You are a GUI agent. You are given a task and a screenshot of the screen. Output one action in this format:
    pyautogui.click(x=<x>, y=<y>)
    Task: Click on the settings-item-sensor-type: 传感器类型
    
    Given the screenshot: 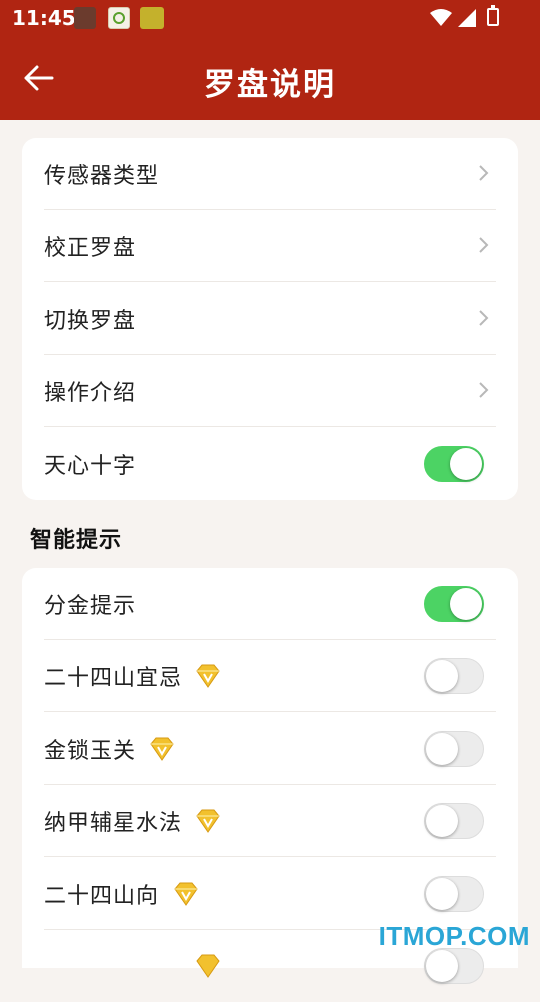 What is the action you would take?
    pyautogui.click(x=270, y=174)
    